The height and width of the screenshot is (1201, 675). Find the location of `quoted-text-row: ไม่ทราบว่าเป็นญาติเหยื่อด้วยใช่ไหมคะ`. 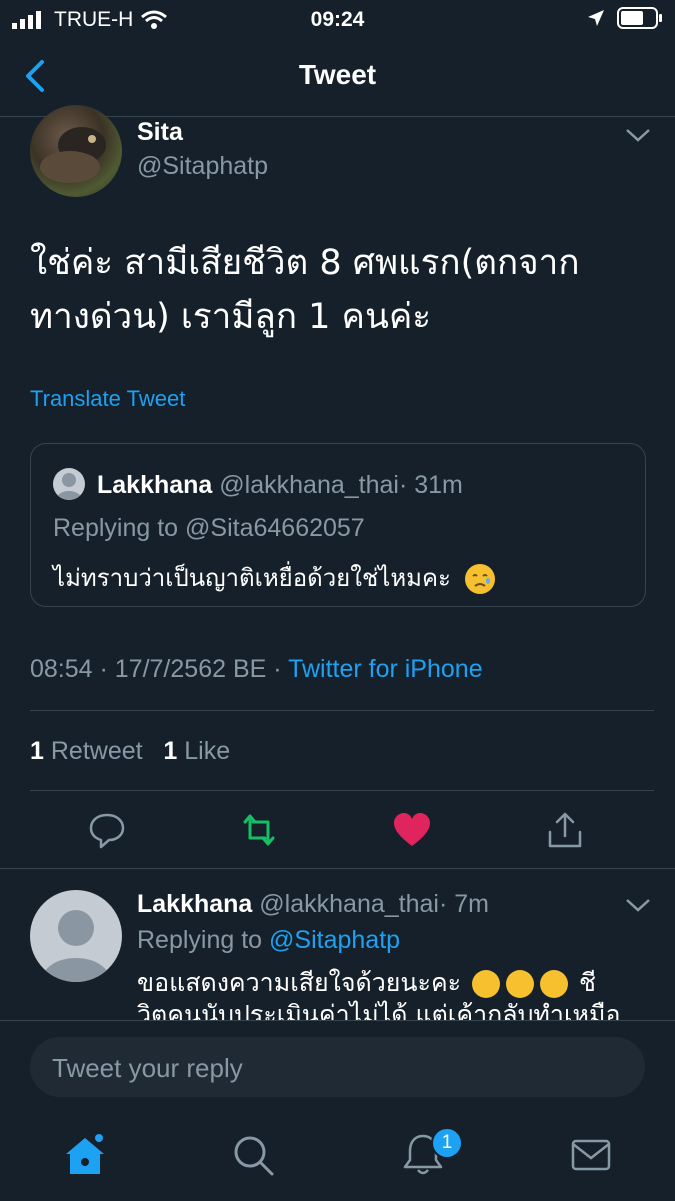

quoted-text-row: ไม่ทราบว่าเป็นญาติเหยื่อด้วยใช่ไหมคะ is located at coordinates (274, 577).